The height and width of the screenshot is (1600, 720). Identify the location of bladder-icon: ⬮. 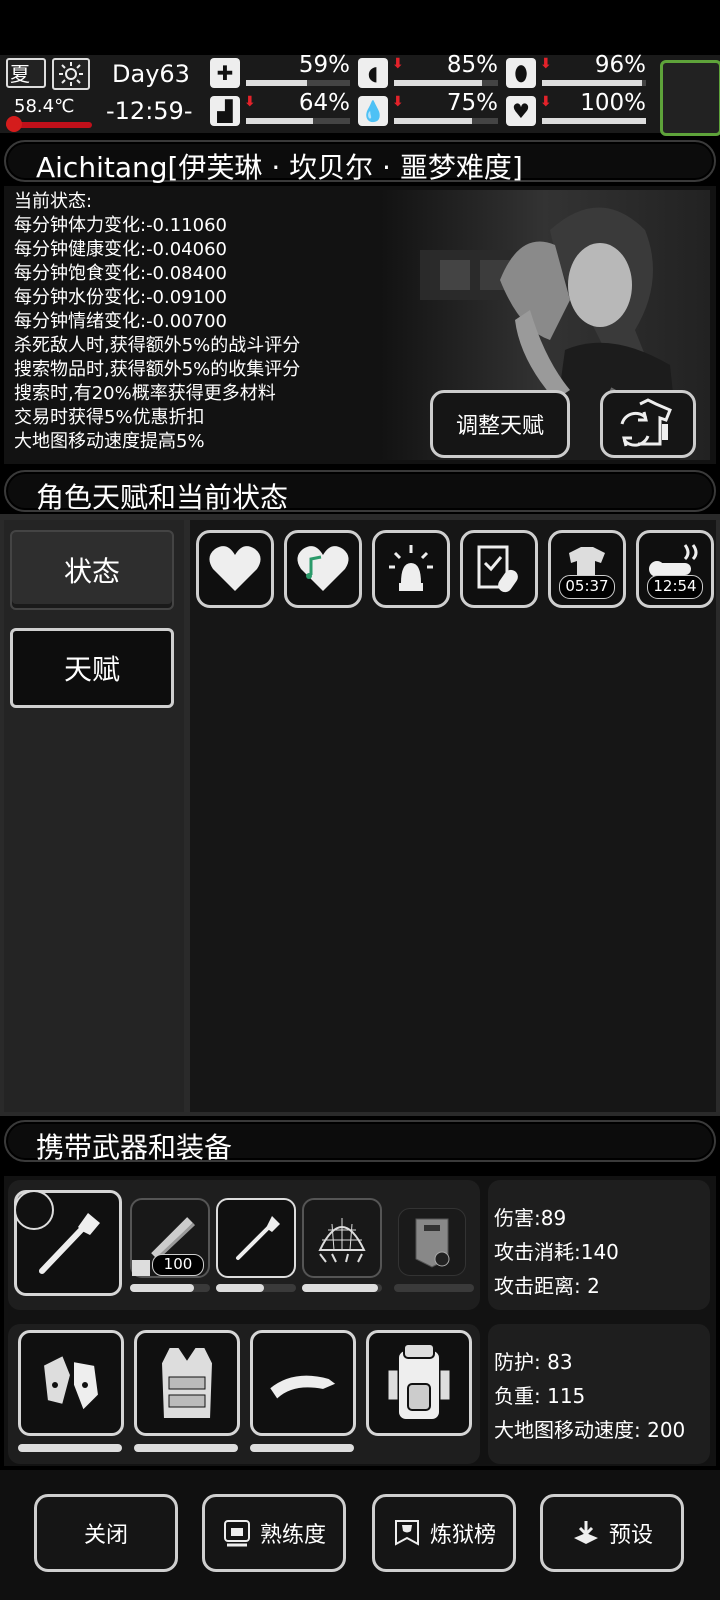
(521, 73).